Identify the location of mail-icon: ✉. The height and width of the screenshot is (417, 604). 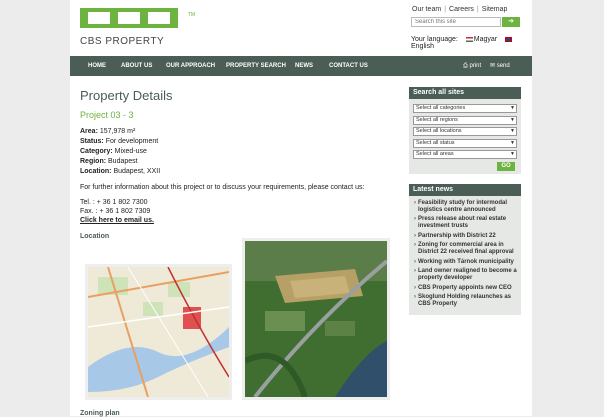
(493, 66).